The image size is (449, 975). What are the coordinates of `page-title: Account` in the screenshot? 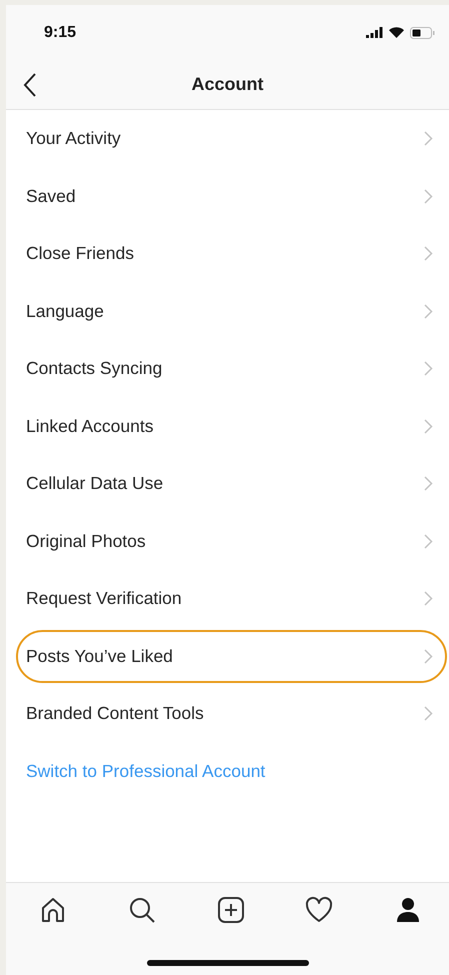 It's located at (228, 84).